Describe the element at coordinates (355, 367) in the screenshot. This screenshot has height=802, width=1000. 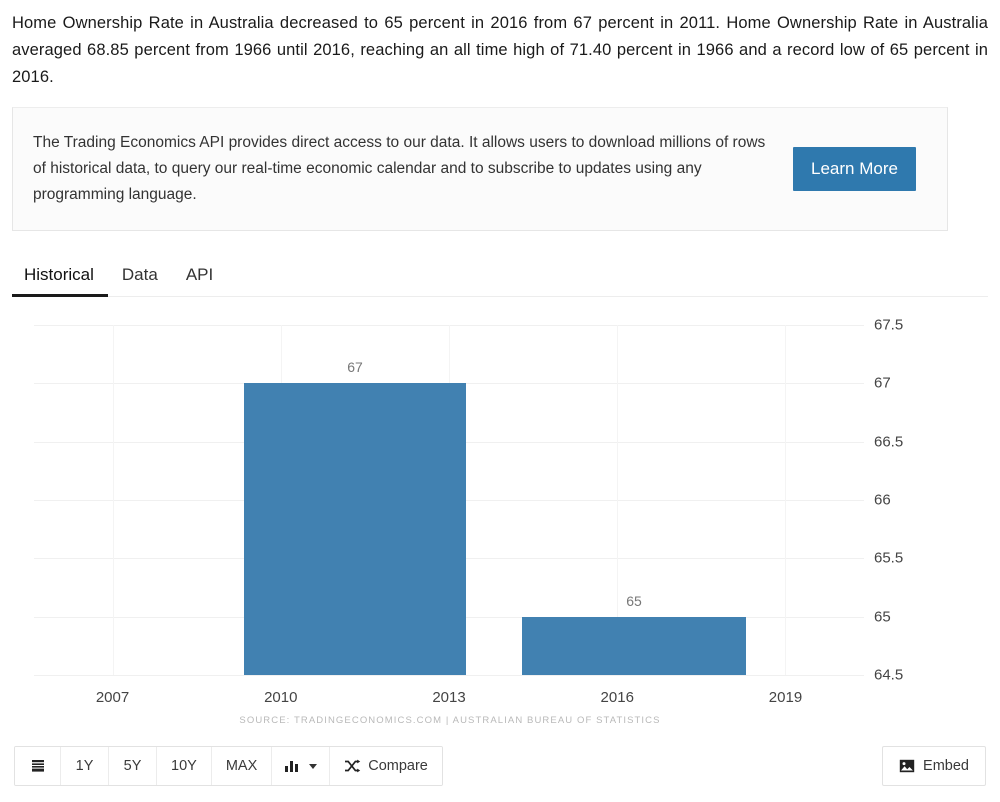
I see `bar-value-label: 67` at that location.